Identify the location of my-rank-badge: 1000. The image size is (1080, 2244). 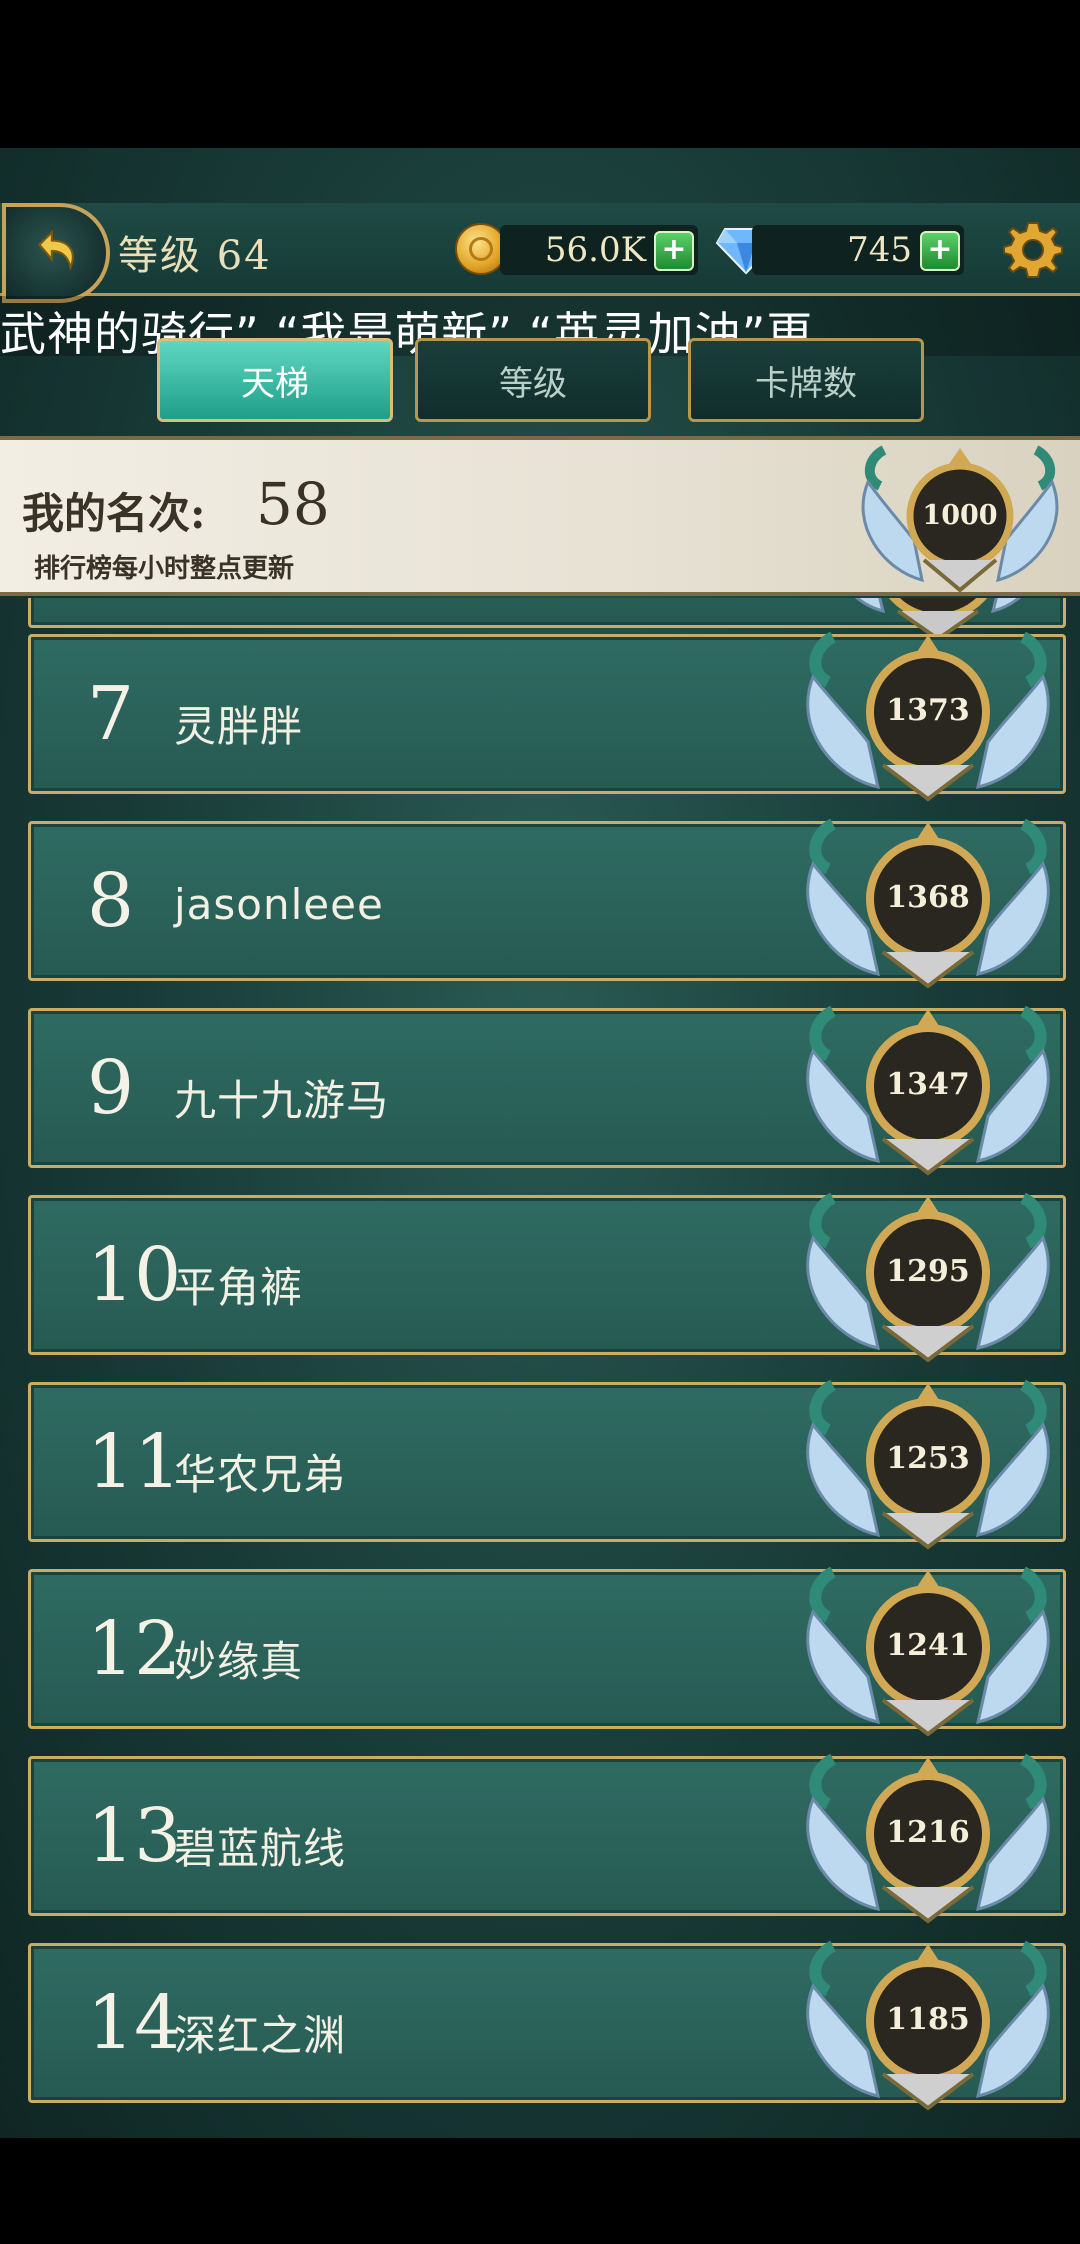
(960, 520).